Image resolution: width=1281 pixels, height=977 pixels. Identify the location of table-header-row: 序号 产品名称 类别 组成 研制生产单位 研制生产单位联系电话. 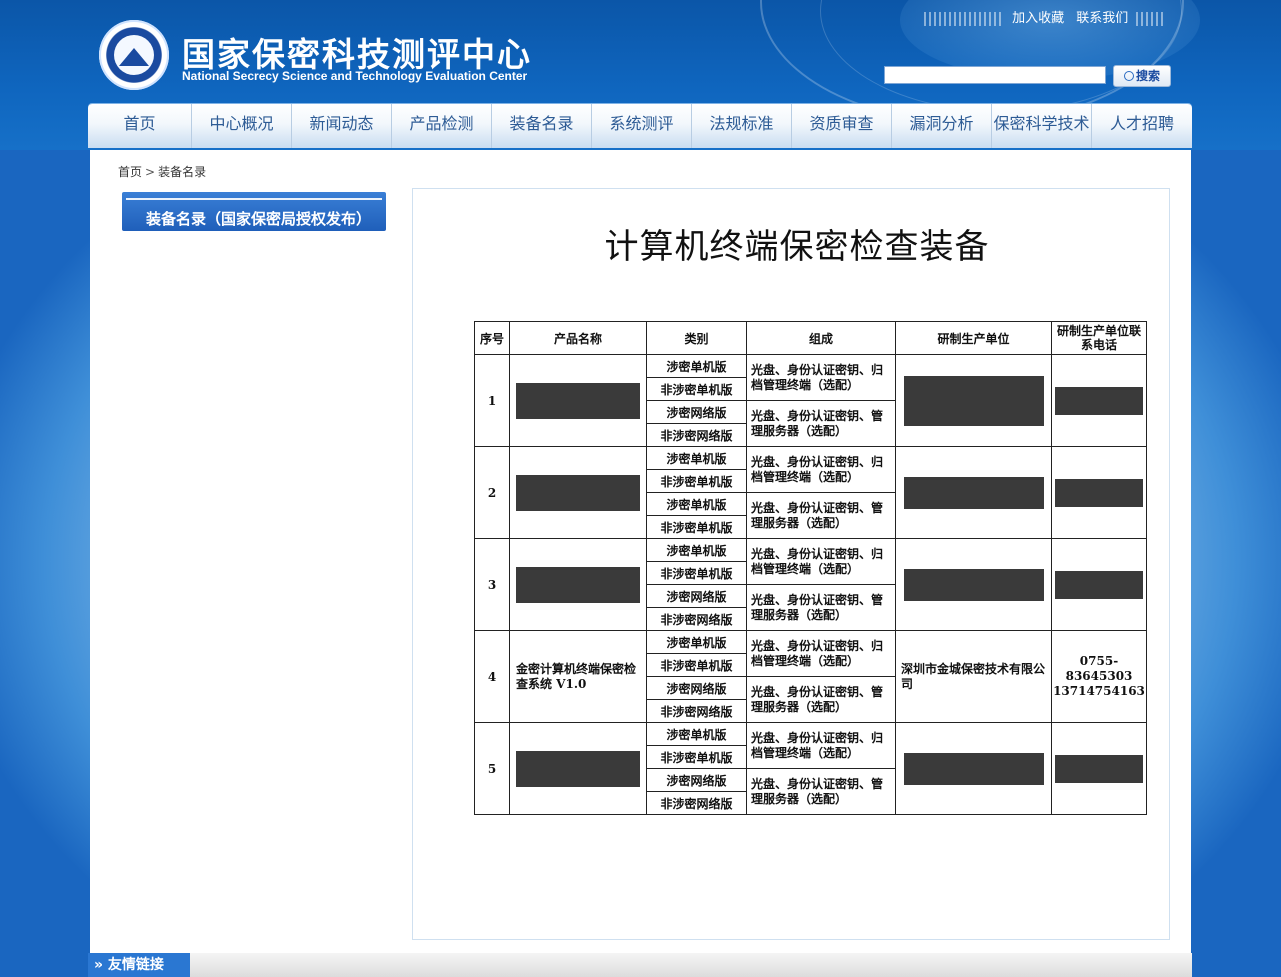
(810, 338).